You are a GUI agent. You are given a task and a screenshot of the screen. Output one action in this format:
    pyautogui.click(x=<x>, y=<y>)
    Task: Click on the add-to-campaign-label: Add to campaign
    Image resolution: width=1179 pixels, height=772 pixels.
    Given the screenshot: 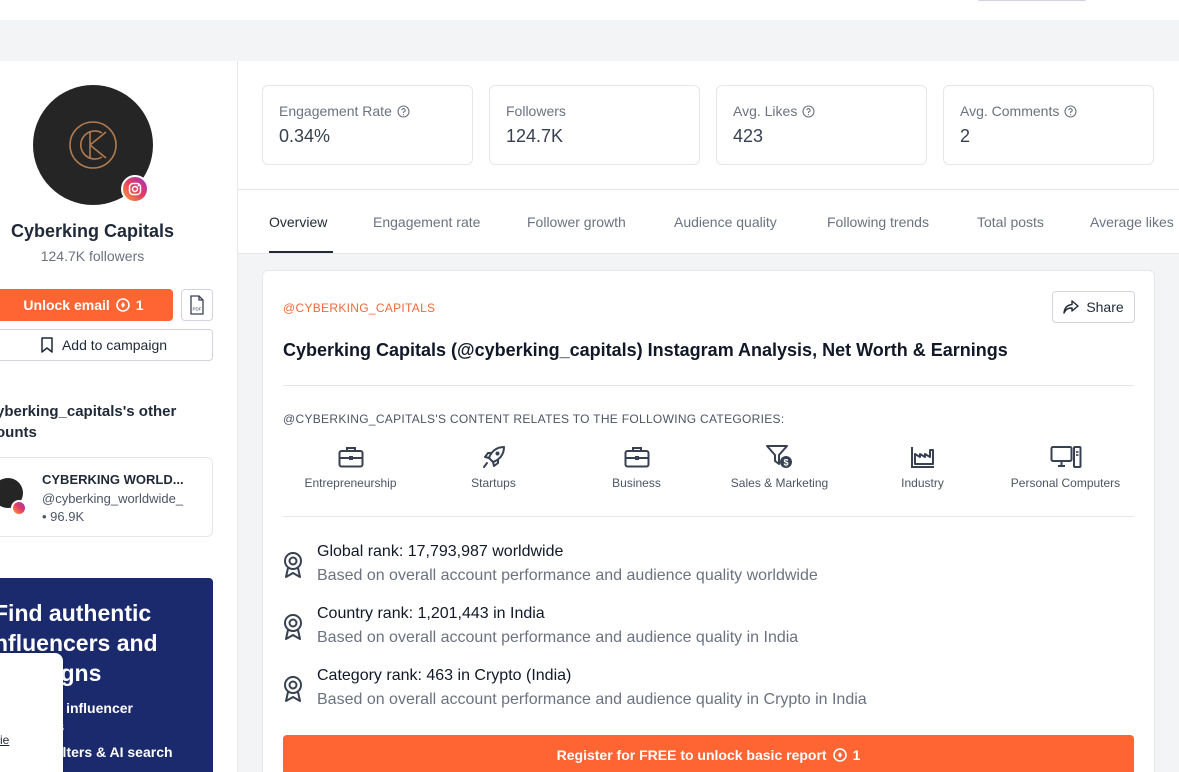 What is the action you would take?
    pyautogui.click(x=114, y=345)
    